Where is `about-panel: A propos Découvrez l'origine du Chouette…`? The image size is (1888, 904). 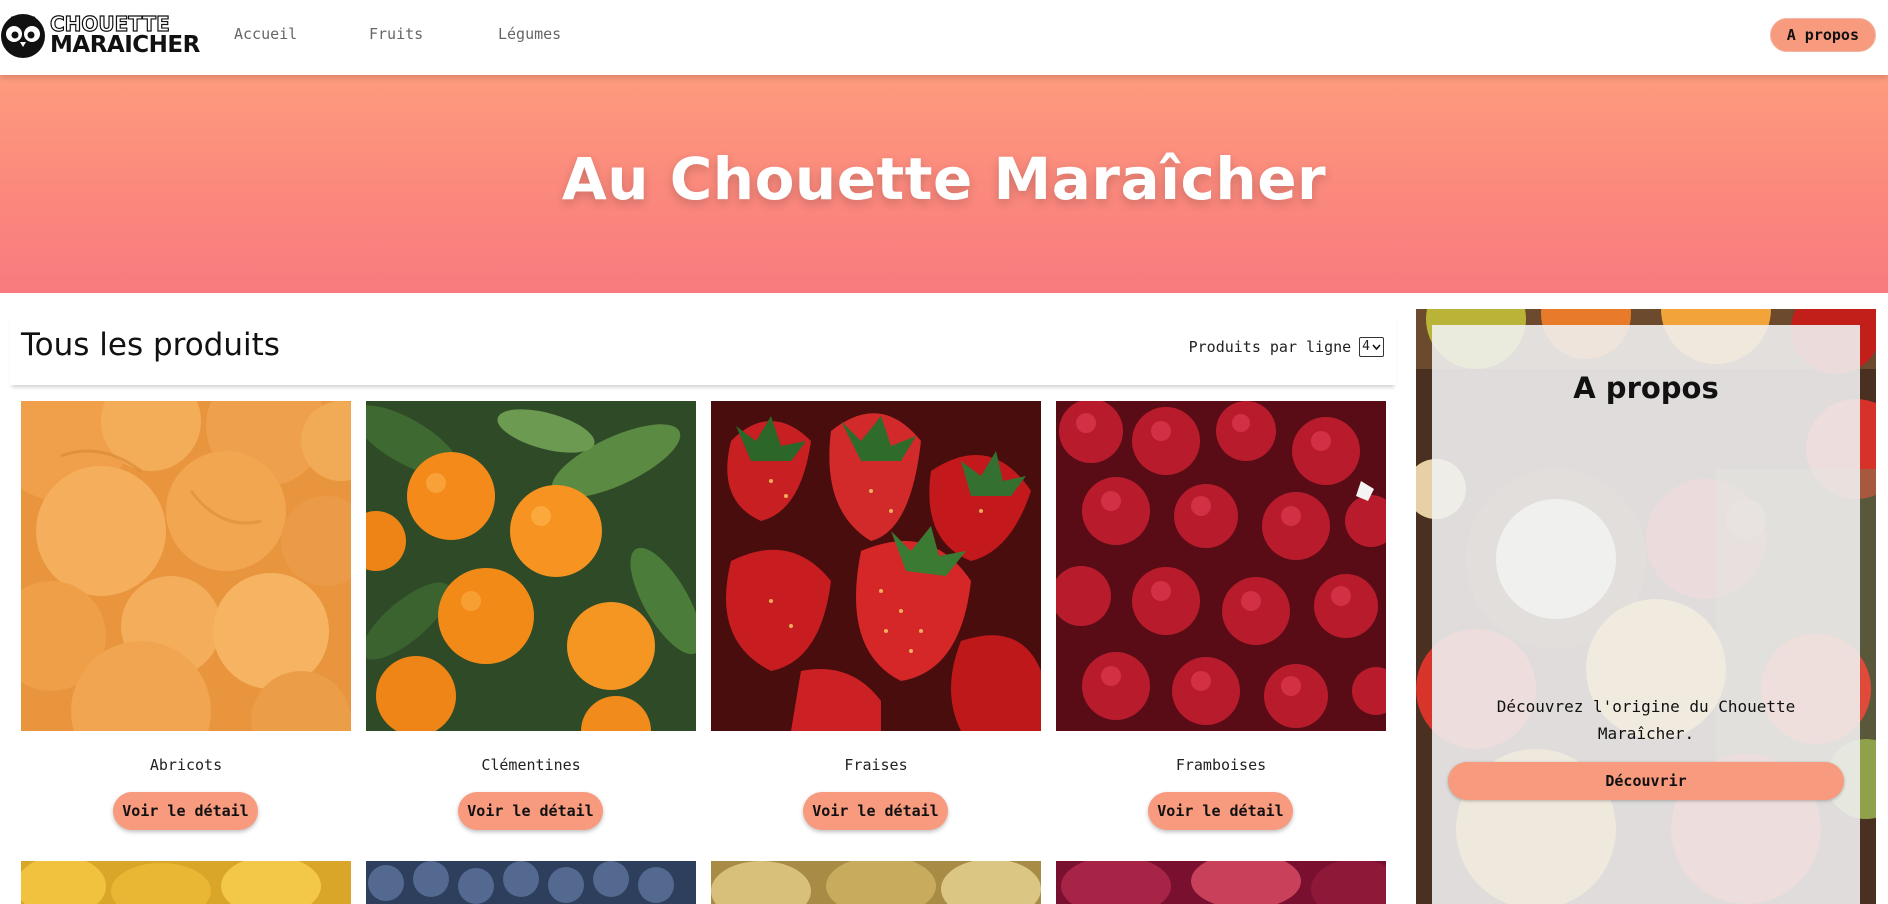 about-panel: A propos Découvrez l'origine du Chouette… is located at coordinates (1646, 614).